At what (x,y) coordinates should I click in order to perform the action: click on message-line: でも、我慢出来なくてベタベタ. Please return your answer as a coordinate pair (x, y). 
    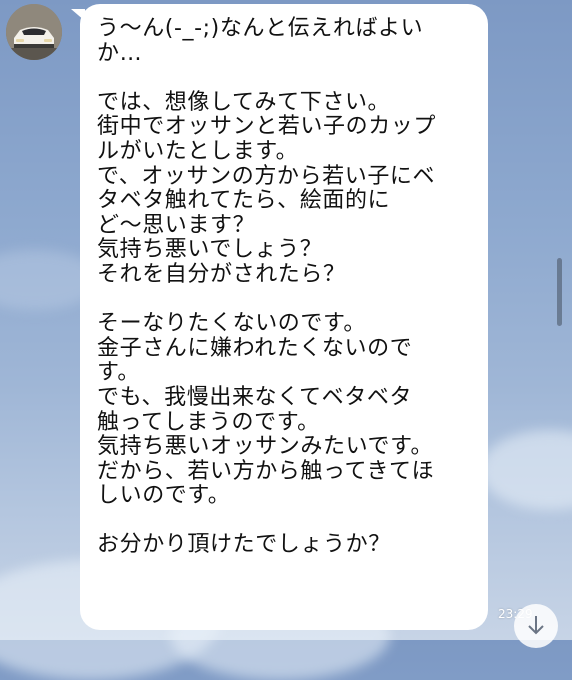
    Looking at the image, I should click on (255, 397).